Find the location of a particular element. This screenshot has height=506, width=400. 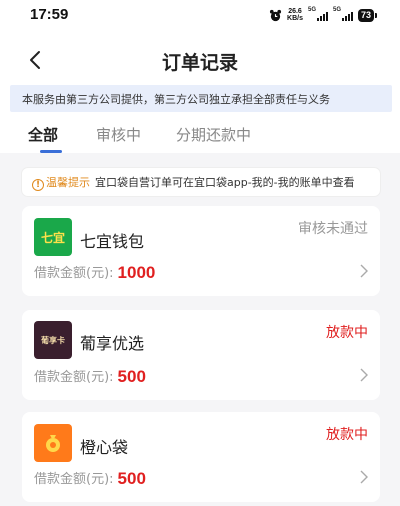

amount-value: 1000 is located at coordinates (136, 272).